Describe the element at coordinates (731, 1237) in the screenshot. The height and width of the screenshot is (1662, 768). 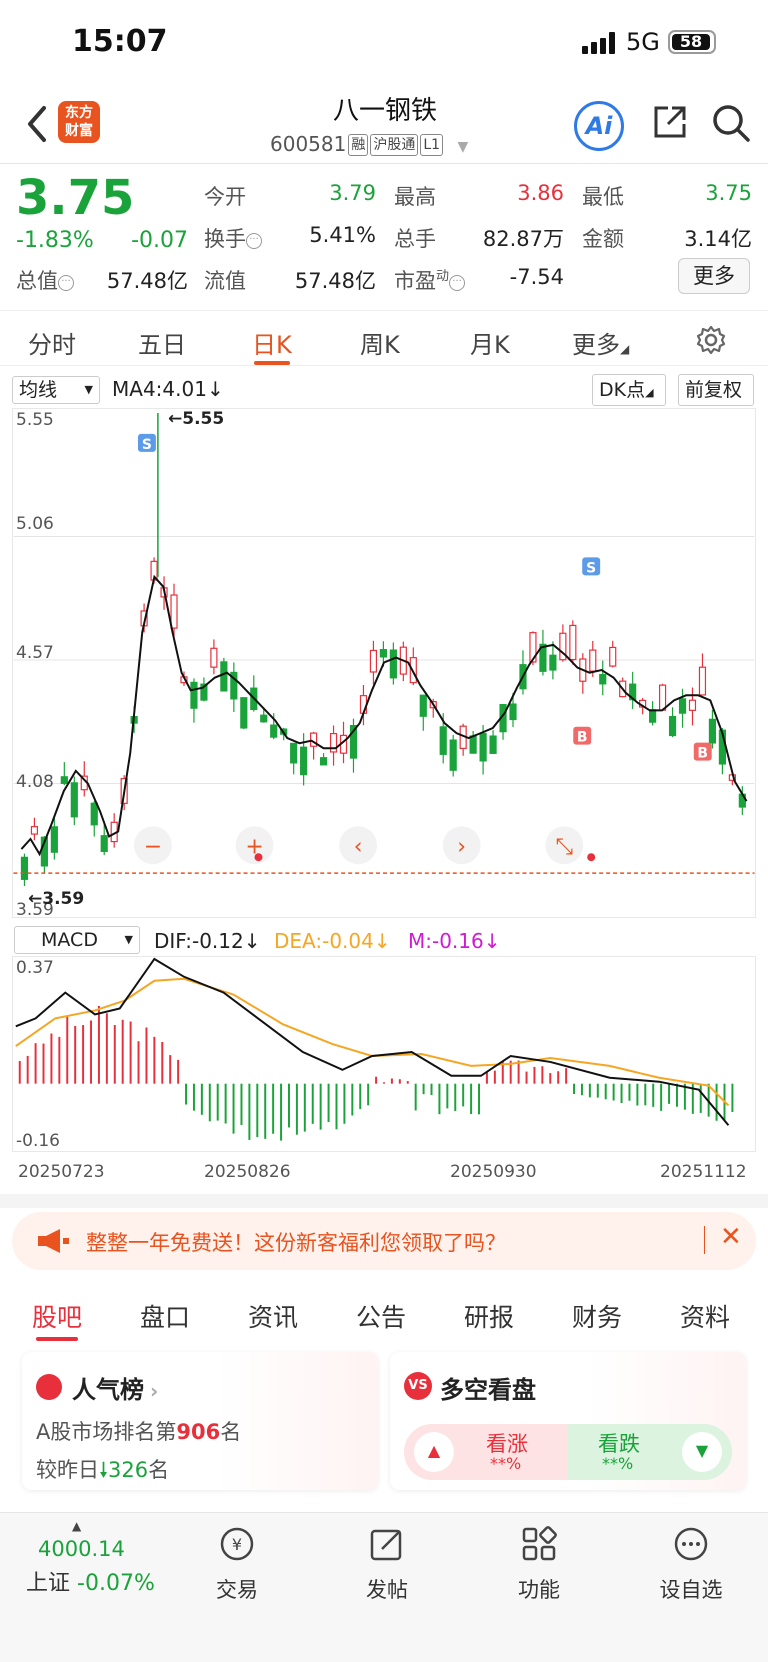
I see `close-icon: ✕` at that location.